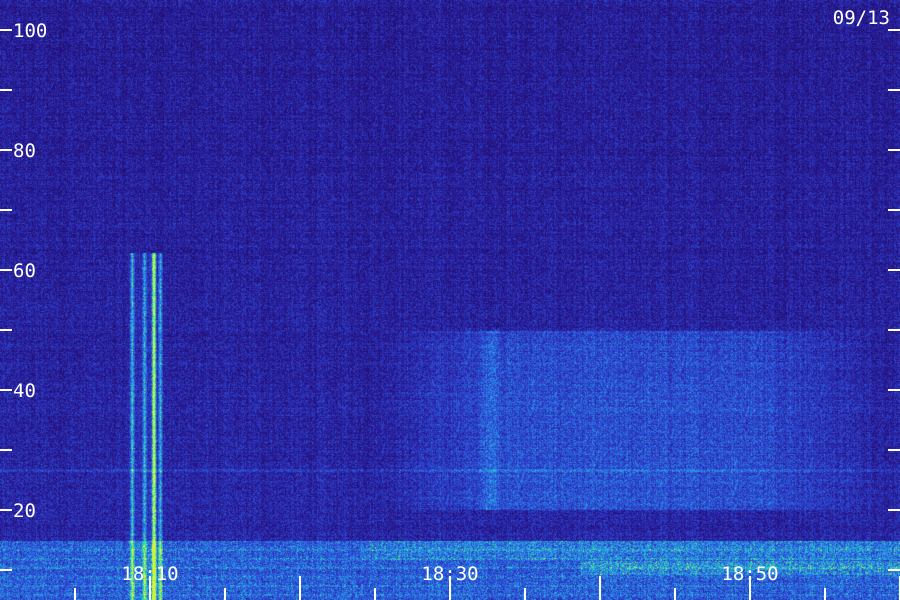  What do you see at coordinates (149, 574) in the screenshot?
I see `x-tick-label-1810: 18:10` at bounding box center [149, 574].